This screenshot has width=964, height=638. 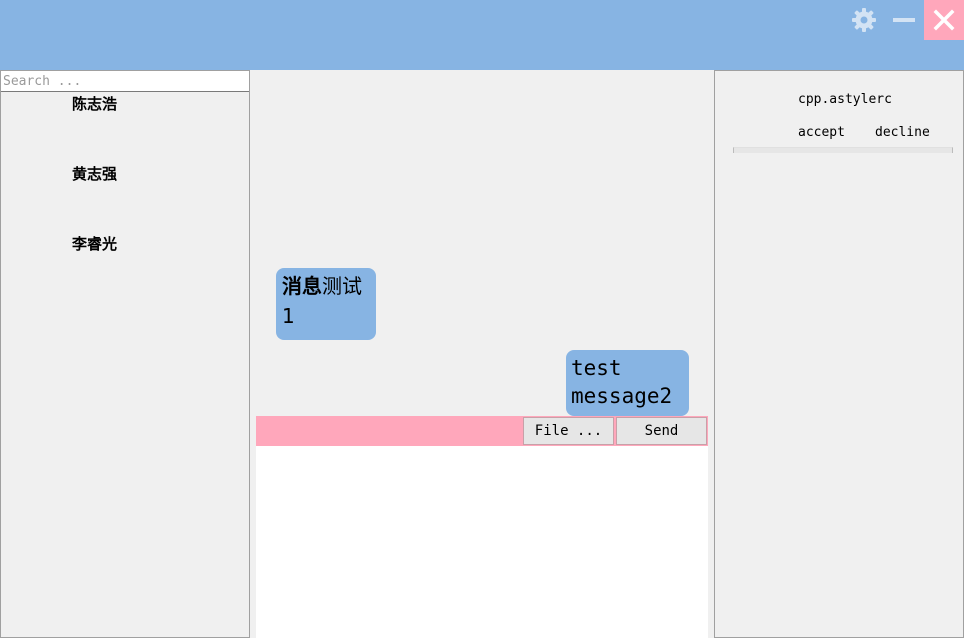 I want to click on contact-item: 李睿光, so click(x=94, y=243).